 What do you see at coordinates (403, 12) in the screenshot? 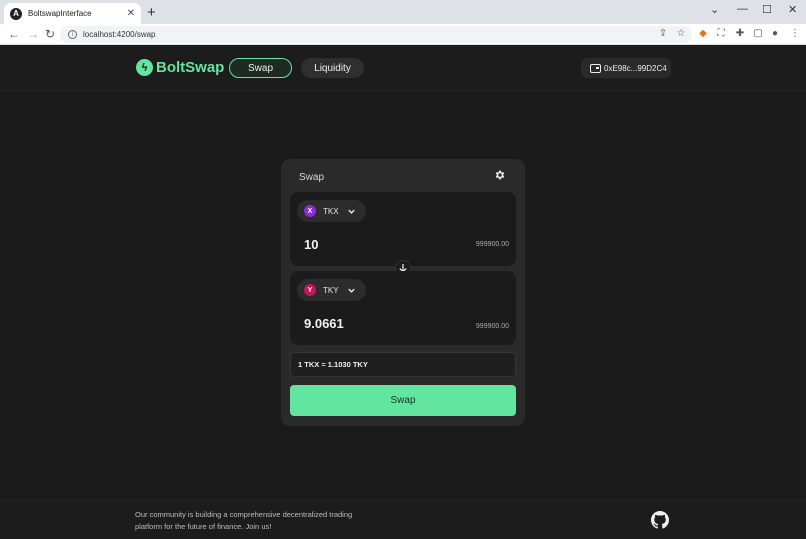
I see `browser-tabstrip: A BoltswapInterface ✕ + ⌄ — ☐ ✕` at bounding box center [403, 12].